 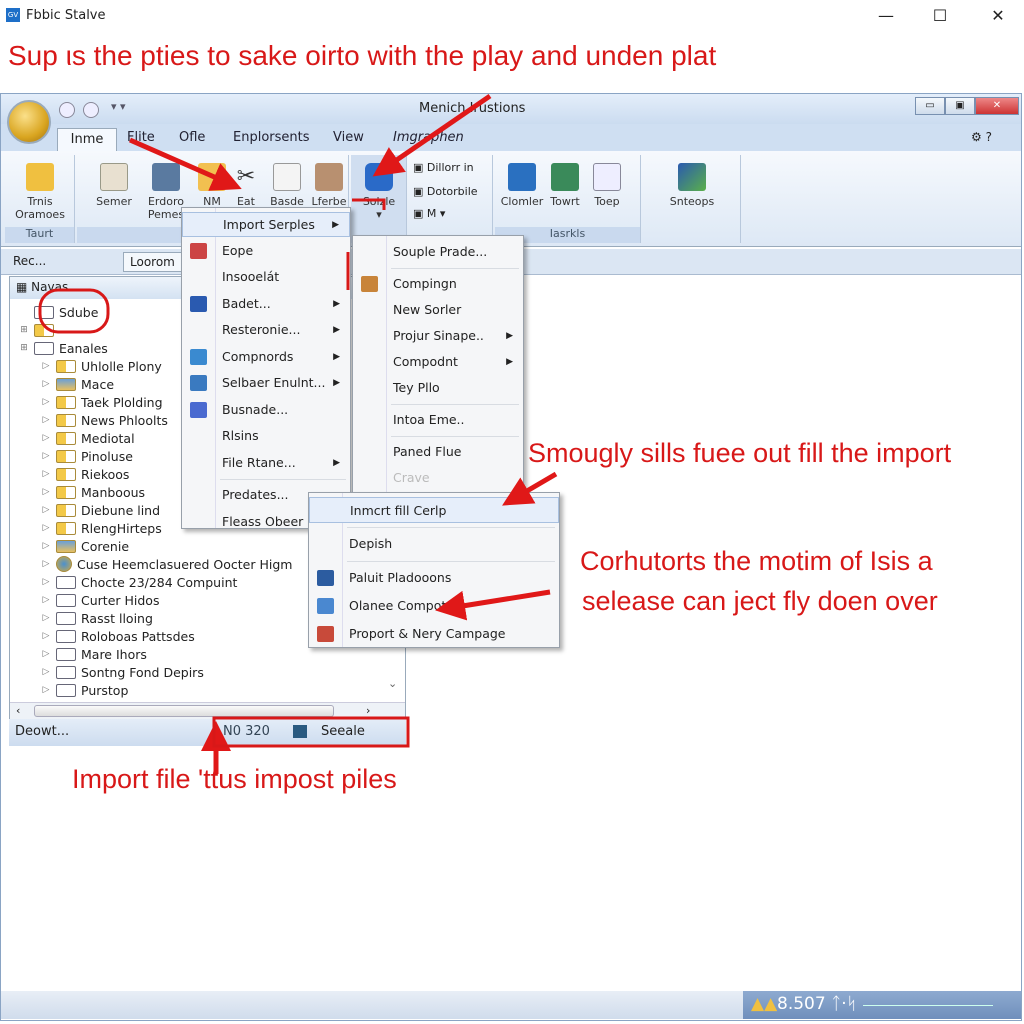 What do you see at coordinates (438, 336) in the screenshot?
I see `menu-item: Projur Sinape.. ▶` at bounding box center [438, 336].